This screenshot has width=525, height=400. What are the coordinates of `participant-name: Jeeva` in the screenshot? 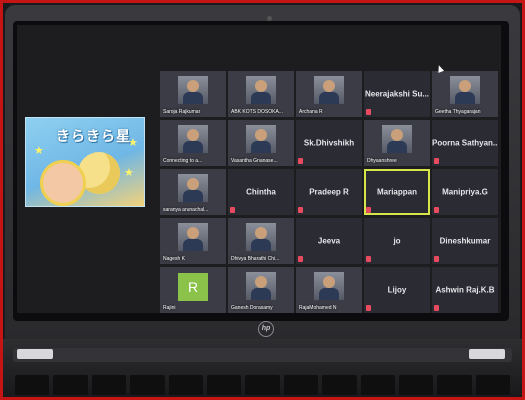 It's located at (329, 241).